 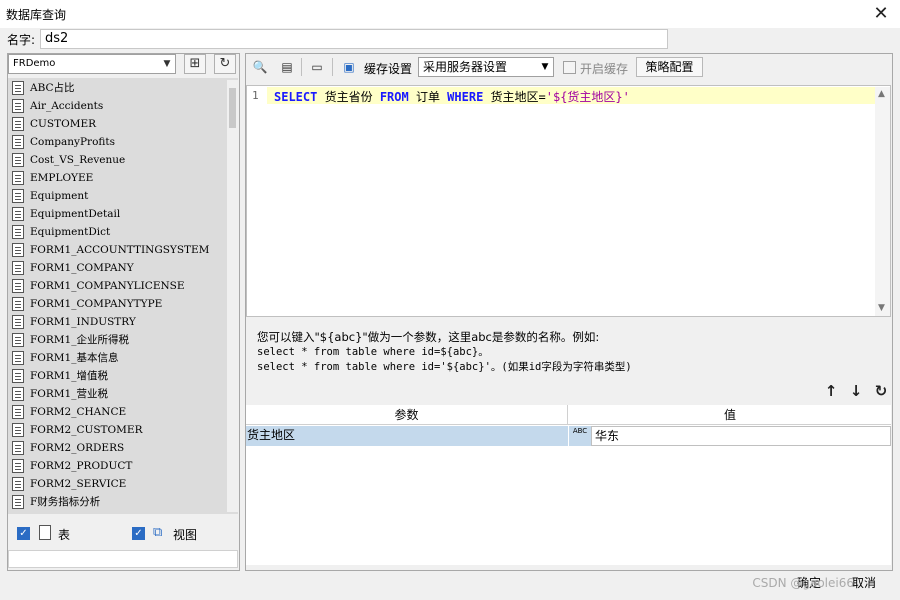 What do you see at coordinates (729, 415) in the screenshot?
I see `param-value-header: 值` at bounding box center [729, 415].